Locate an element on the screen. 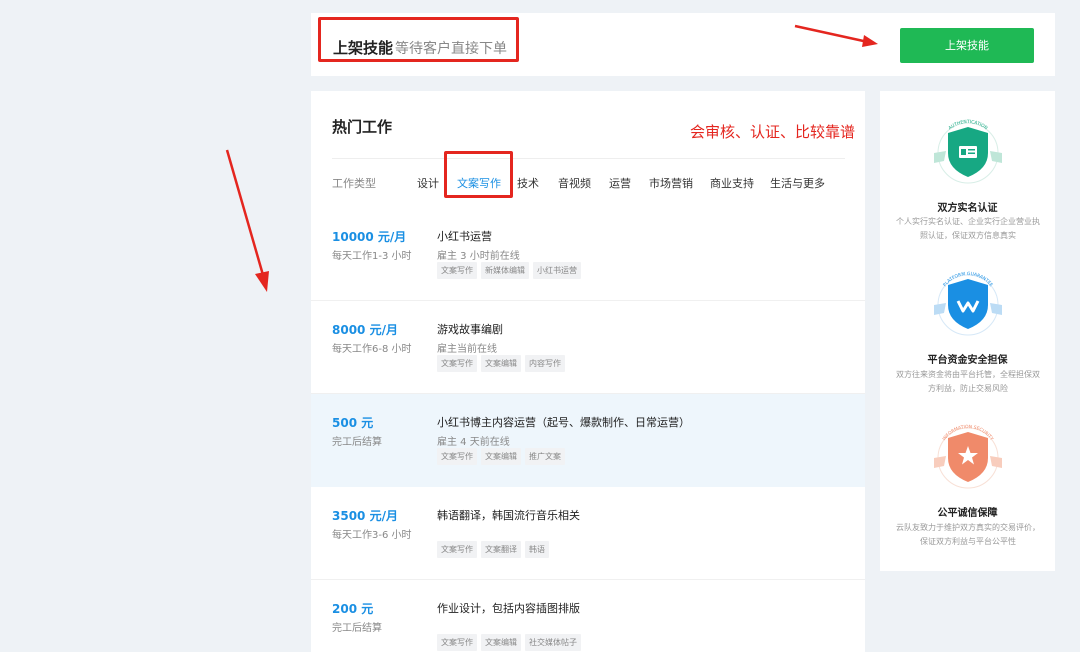  guarantee-desc: 个人实行实名认证、企业实行企业营业执照认证，保证双方信息真实 is located at coordinates (968, 228).